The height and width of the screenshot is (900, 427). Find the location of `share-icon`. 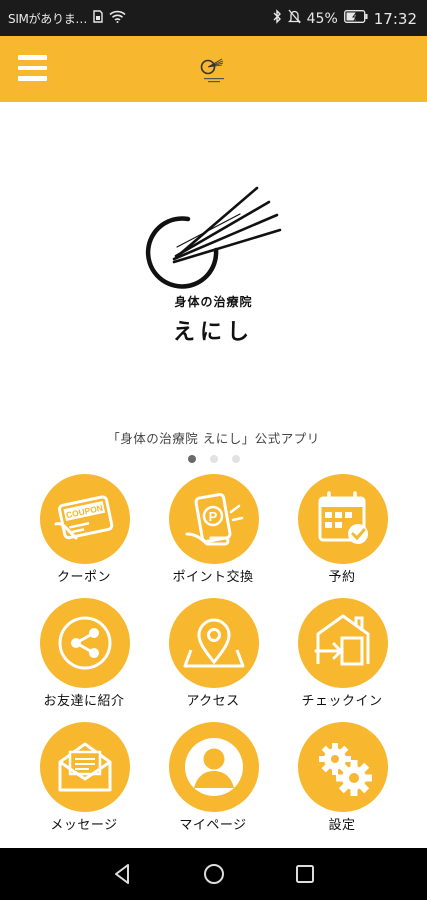

share-icon is located at coordinates (85, 643).